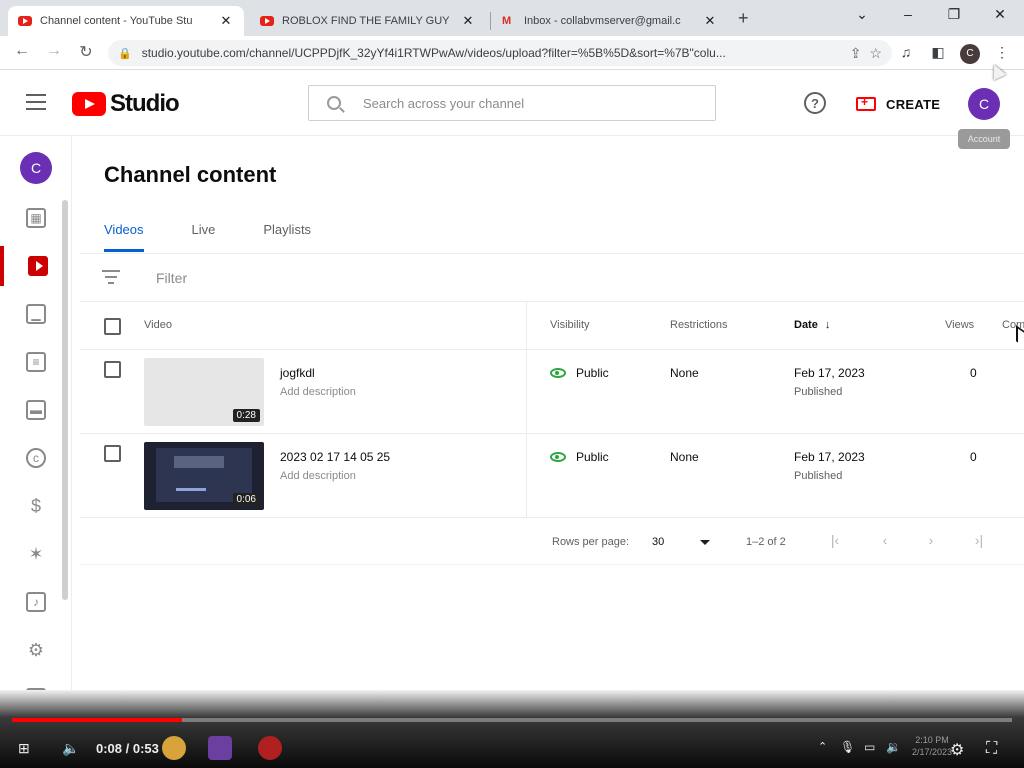  Describe the element at coordinates (86, 52) in the screenshot. I see `reload-icon: ↻` at that location.